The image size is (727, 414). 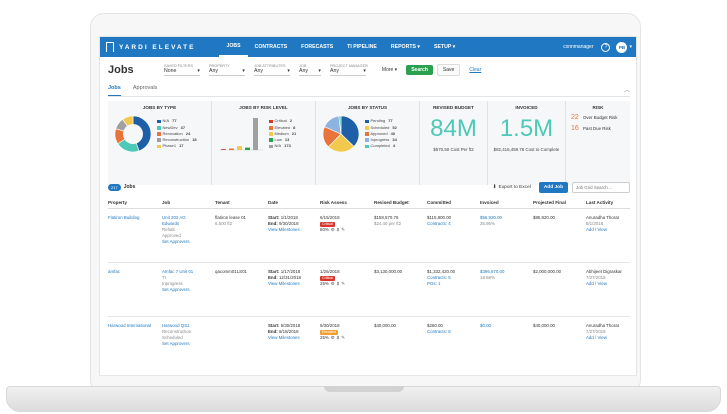 What do you see at coordinates (129, 187) in the screenshot?
I see `jobs-label: Jobs` at bounding box center [129, 187].